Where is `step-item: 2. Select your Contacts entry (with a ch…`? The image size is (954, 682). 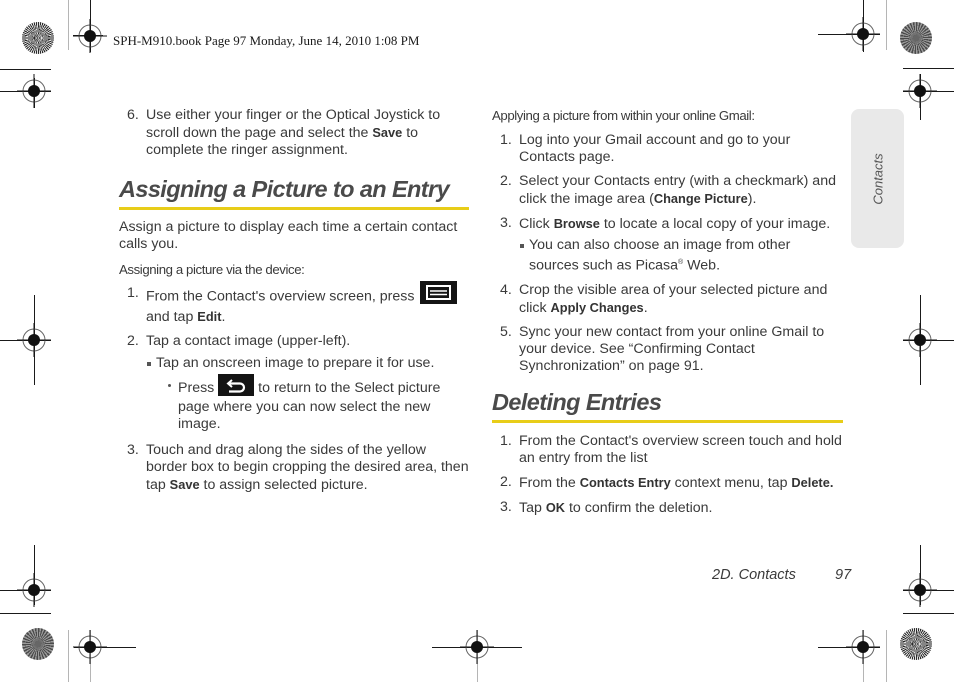 step-item: 2. Select your Contacts entry (with a ch… is located at coordinates (667, 190).